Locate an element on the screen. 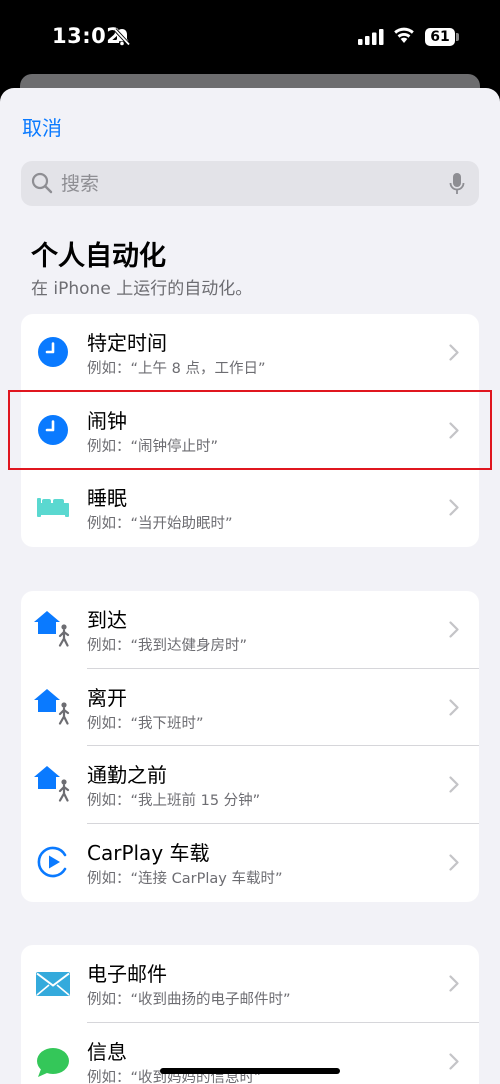 Image resolution: width=500 pixels, height=1084 pixels. row-message: 信息 例如：“收到妈妈的信息时” is located at coordinates (250, 1053).